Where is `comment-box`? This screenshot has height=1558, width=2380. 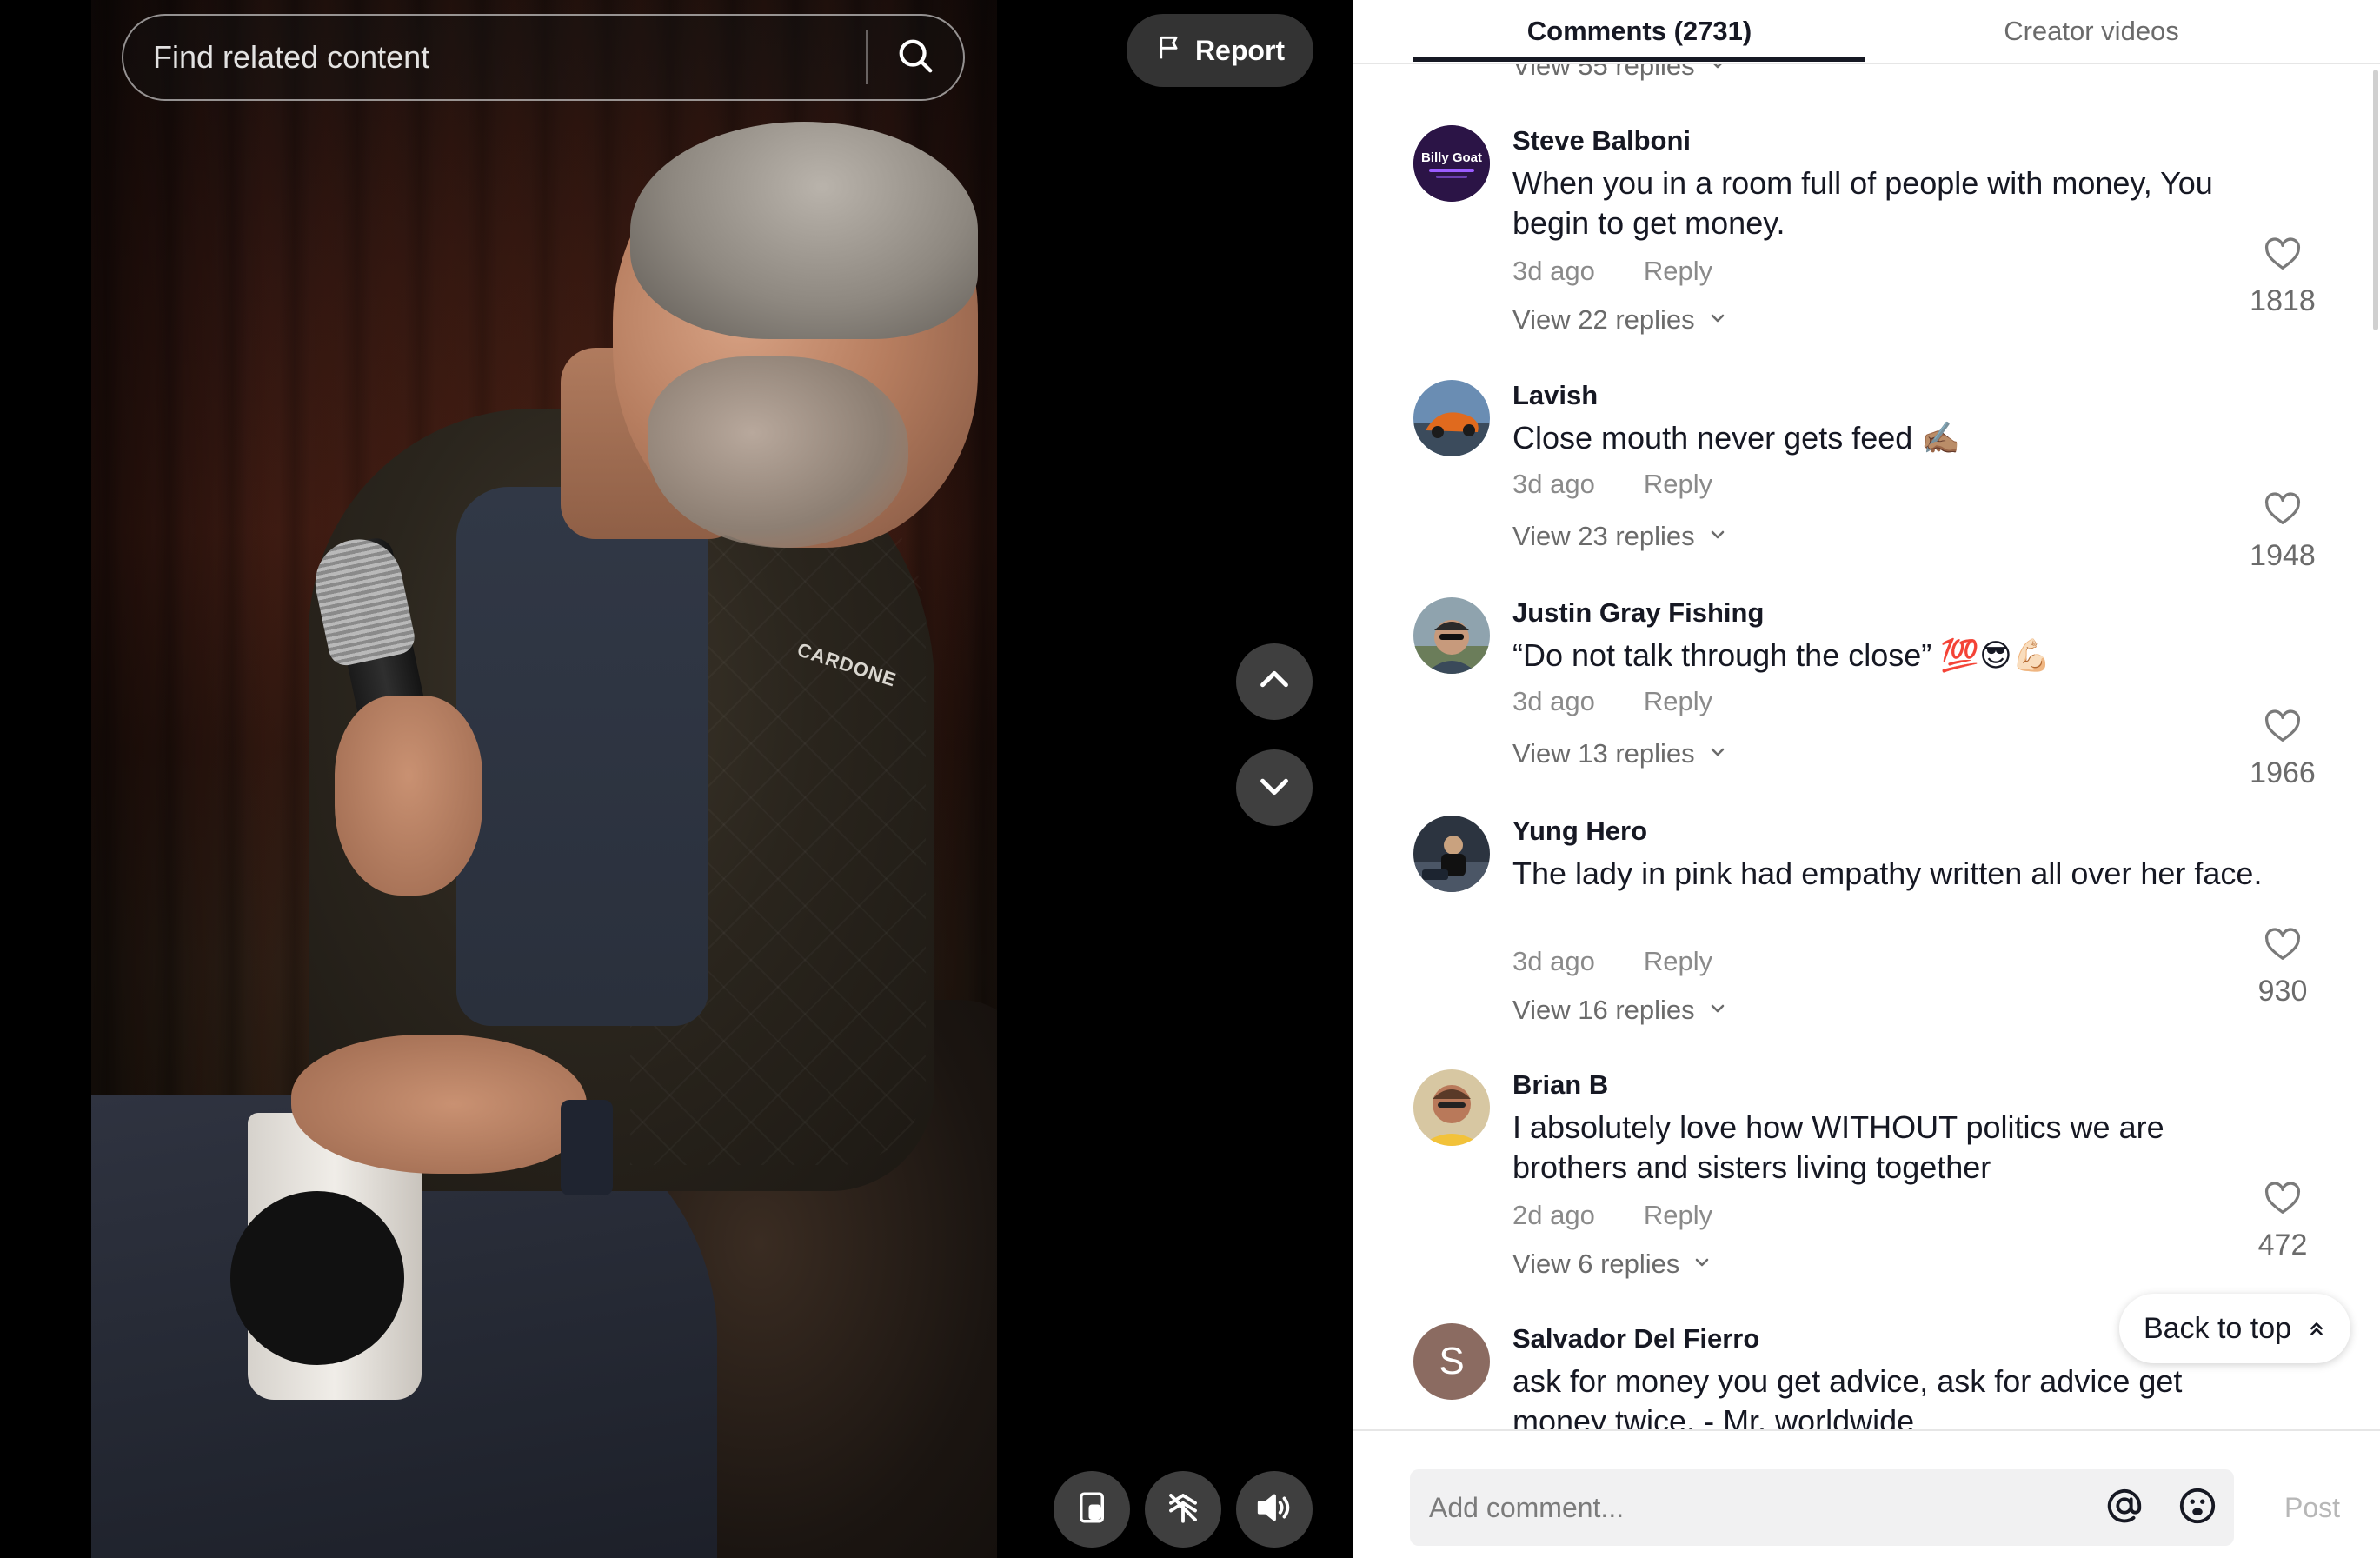 comment-box is located at coordinates (1822, 1507).